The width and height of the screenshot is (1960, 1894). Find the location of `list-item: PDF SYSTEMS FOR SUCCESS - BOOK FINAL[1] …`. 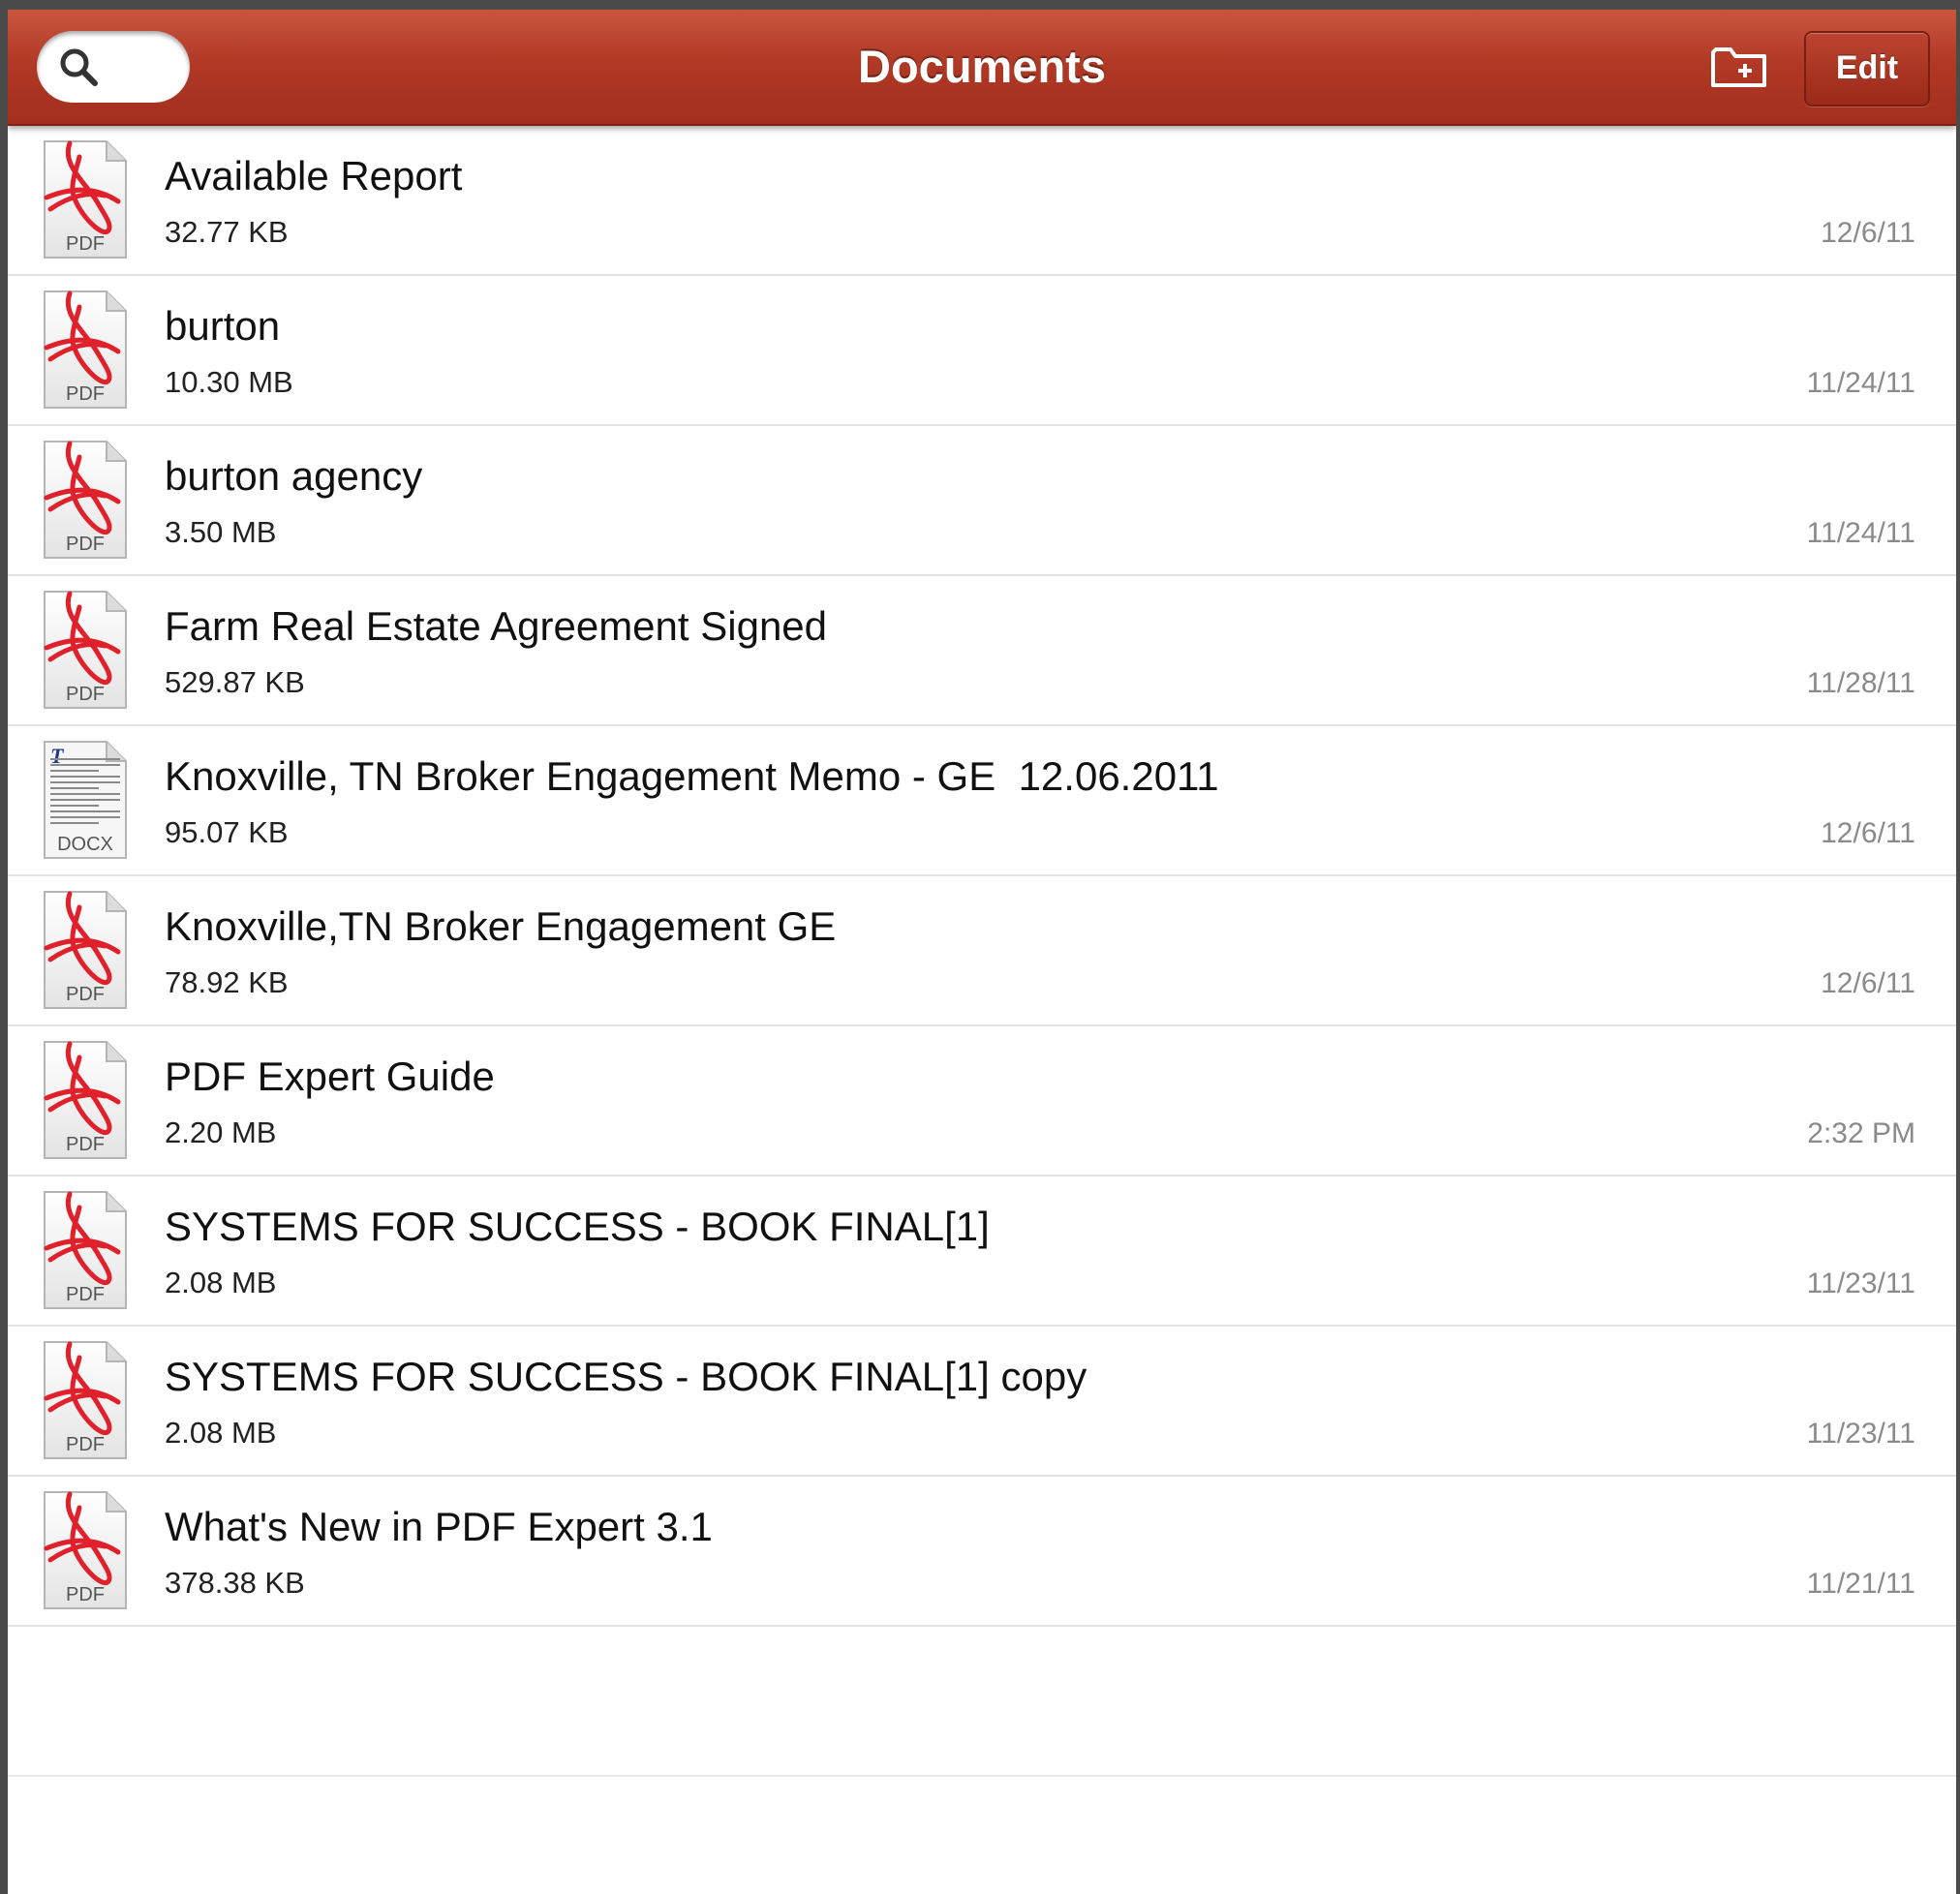

list-item: PDF SYSTEMS FOR SUCCESS - BOOK FINAL[1] … is located at coordinates (982, 1402).